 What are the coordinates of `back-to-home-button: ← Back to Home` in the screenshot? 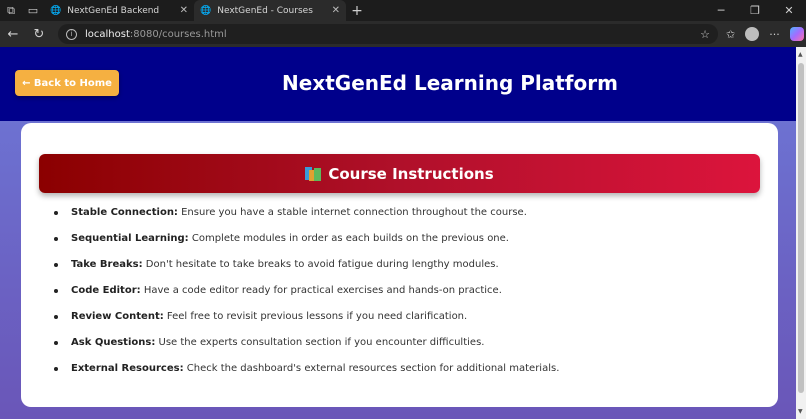 It's located at (67, 83).